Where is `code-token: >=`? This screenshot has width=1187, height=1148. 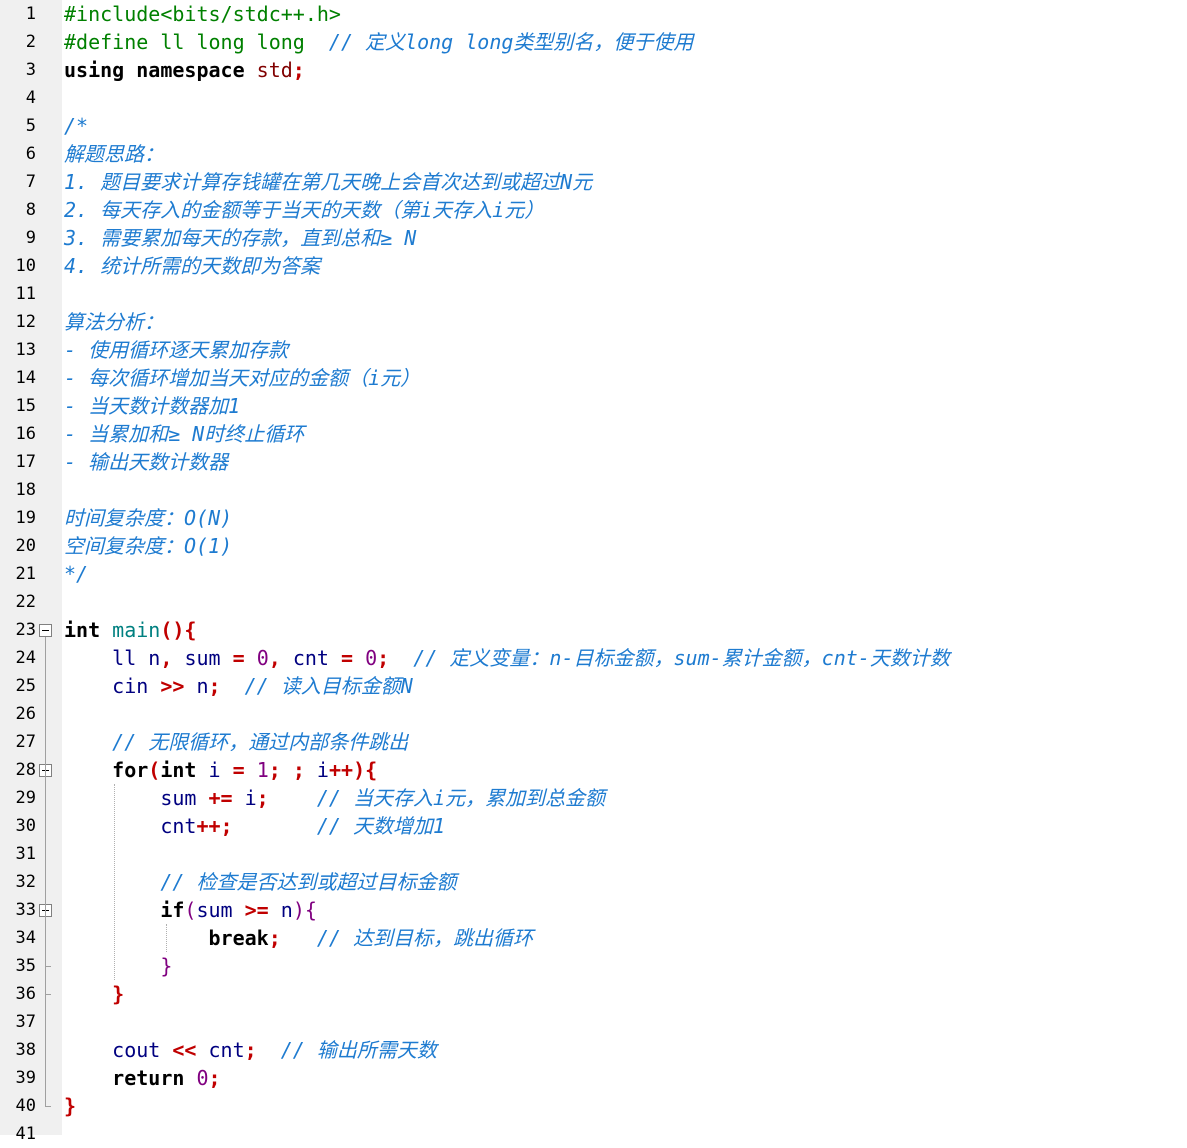
code-token: >= is located at coordinates (262, 910).